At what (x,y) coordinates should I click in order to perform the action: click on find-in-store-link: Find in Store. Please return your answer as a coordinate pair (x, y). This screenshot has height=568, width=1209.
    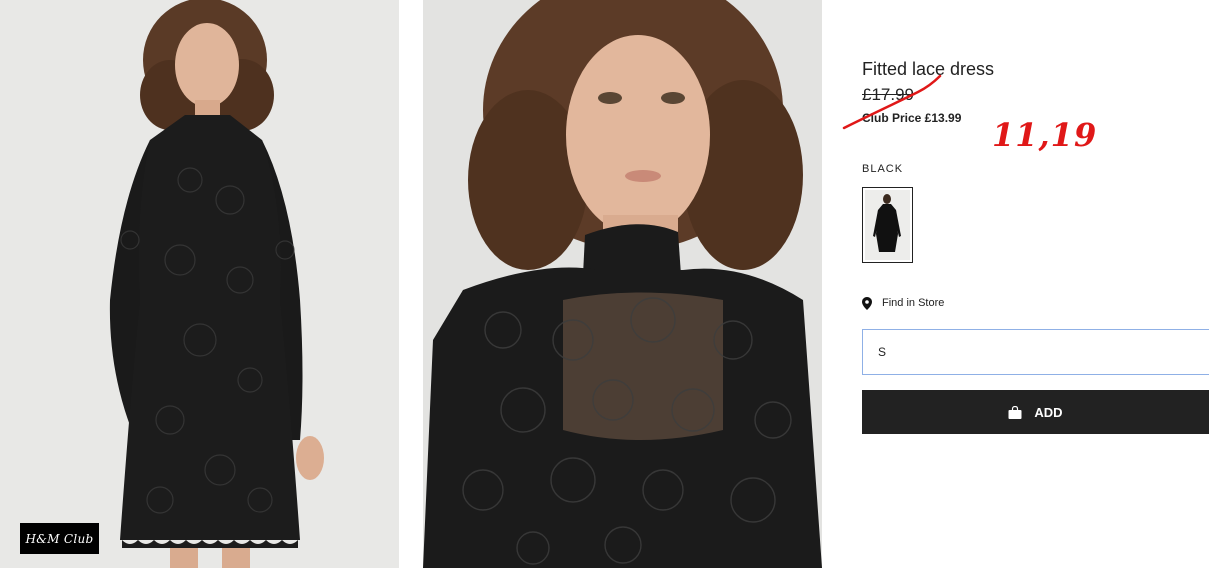
    Looking at the image, I should click on (903, 303).